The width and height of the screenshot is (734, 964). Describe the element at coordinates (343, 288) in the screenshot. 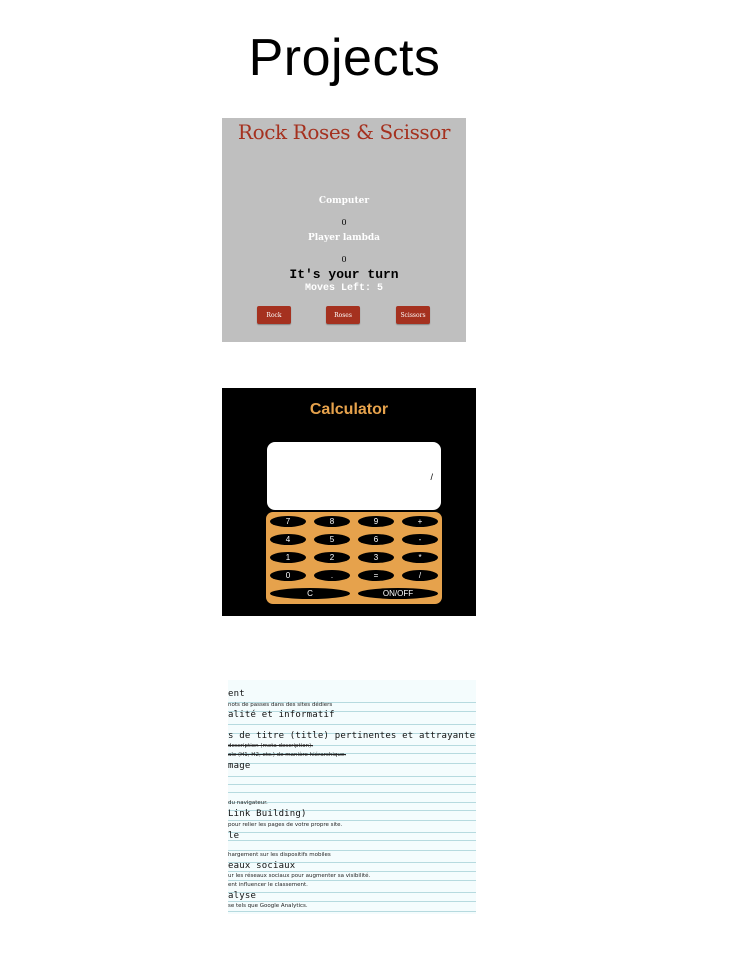

I see `rps-moves-left: Moves Left: 5` at that location.